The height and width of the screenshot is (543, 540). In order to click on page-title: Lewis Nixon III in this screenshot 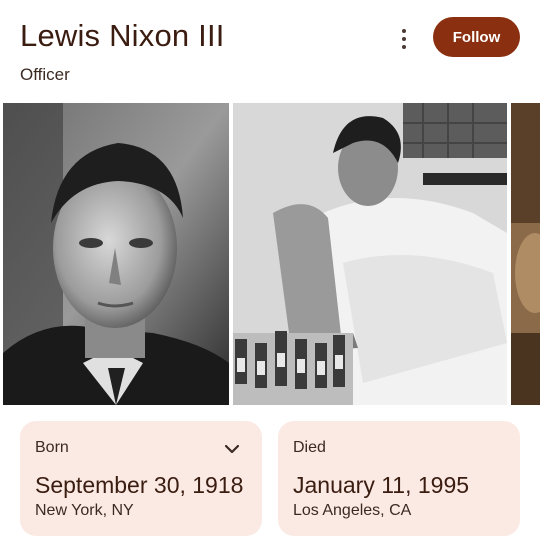, I will do `click(122, 35)`.